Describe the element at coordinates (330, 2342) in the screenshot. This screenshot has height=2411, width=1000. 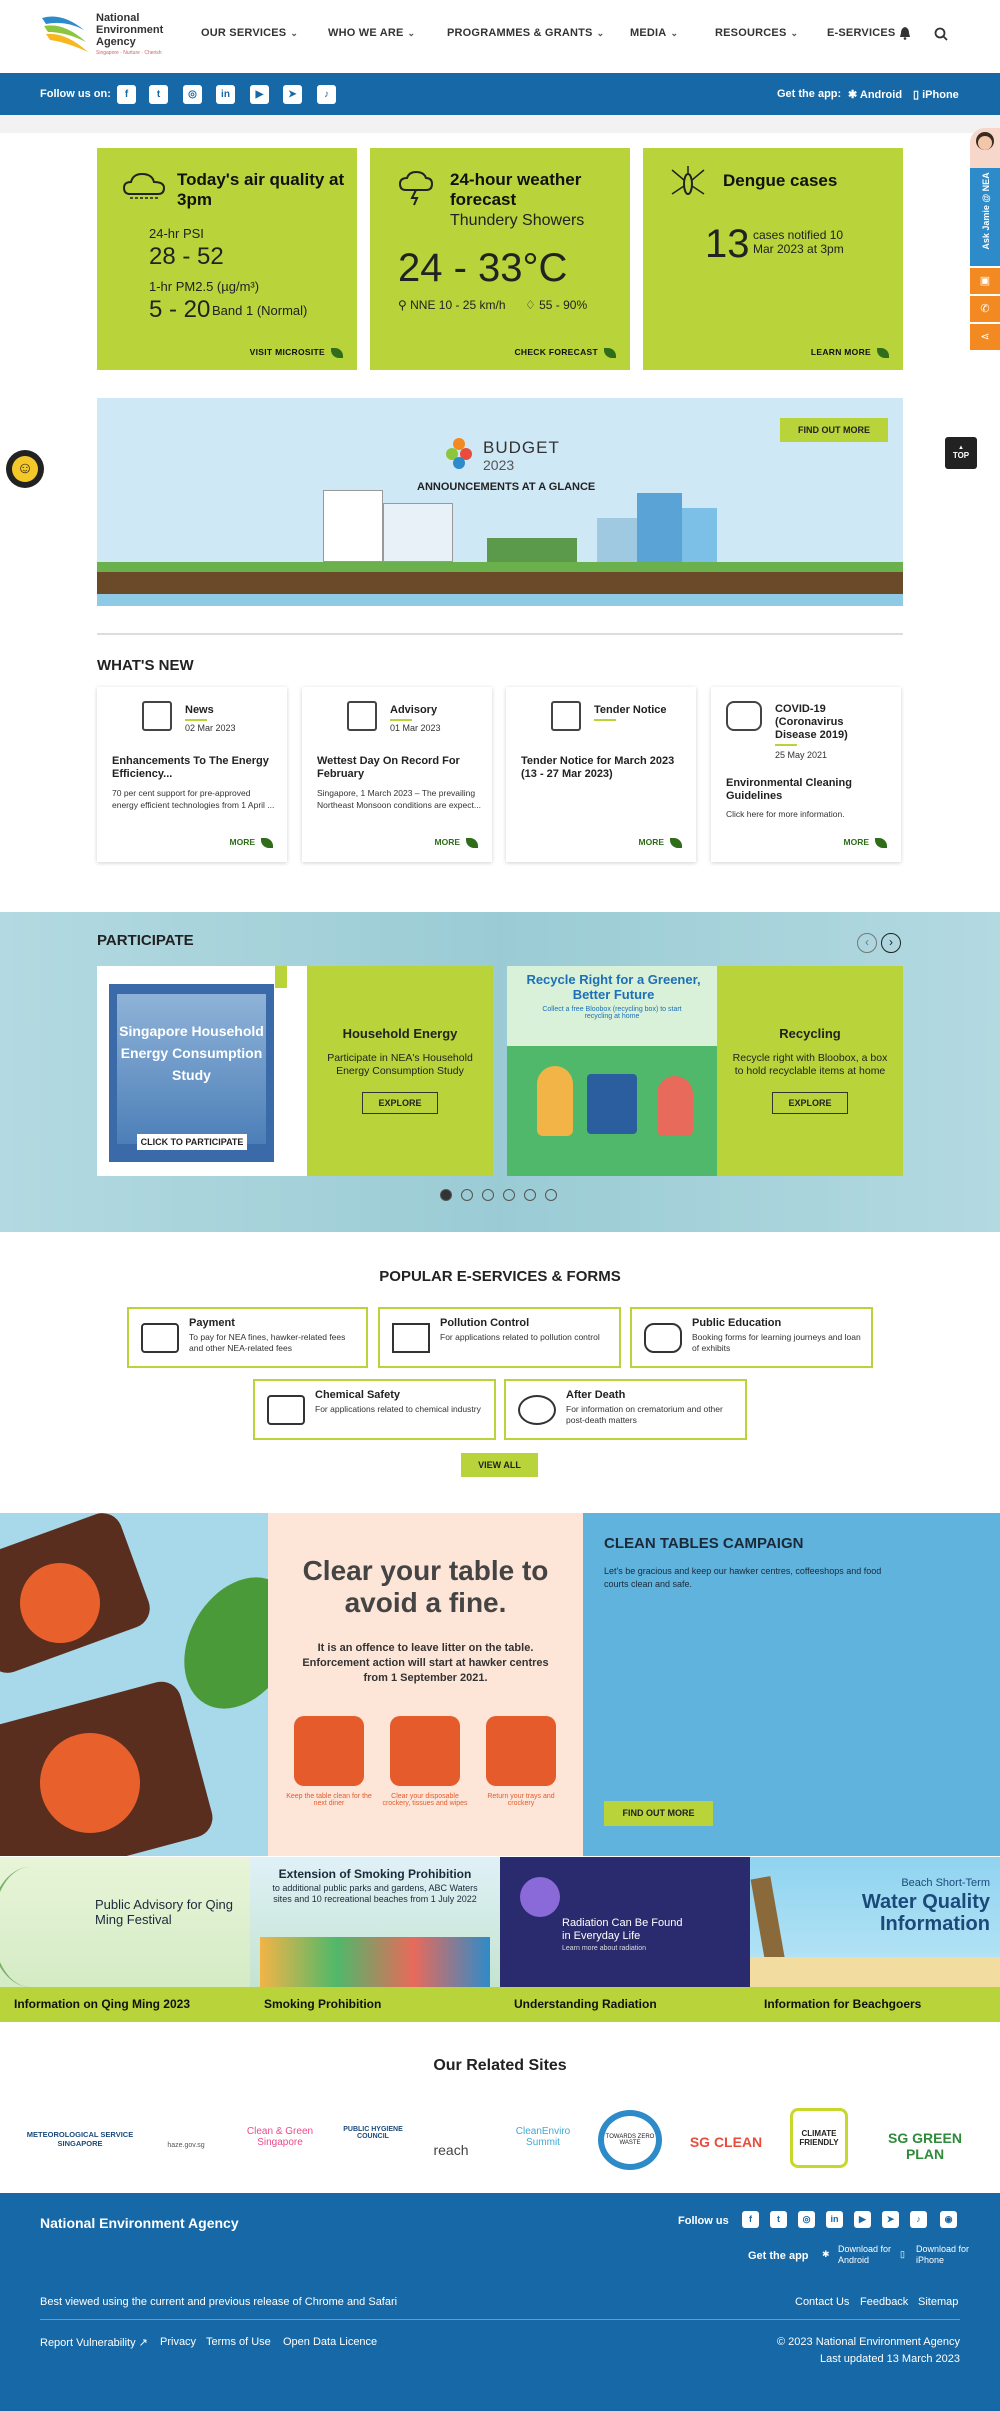
I see `open-data-licence-link: Open Data Licence` at that location.